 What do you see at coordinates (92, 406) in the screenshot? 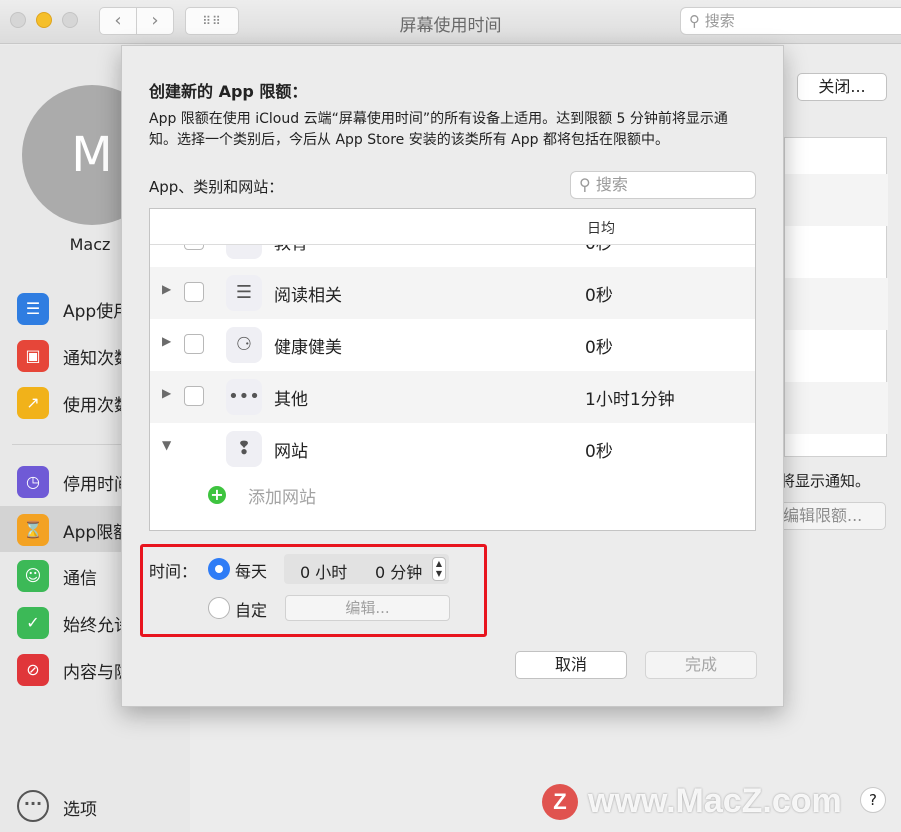
I see `sidebar-item-label: 使用次数` at bounding box center [92, 406].